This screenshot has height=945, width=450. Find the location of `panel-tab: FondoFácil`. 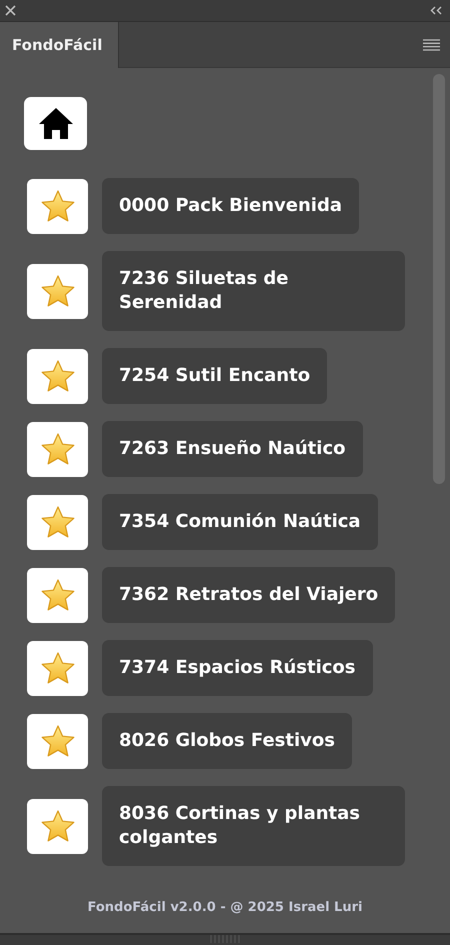

panel-tab: FondoFácil is located at coordinates (59, 45).